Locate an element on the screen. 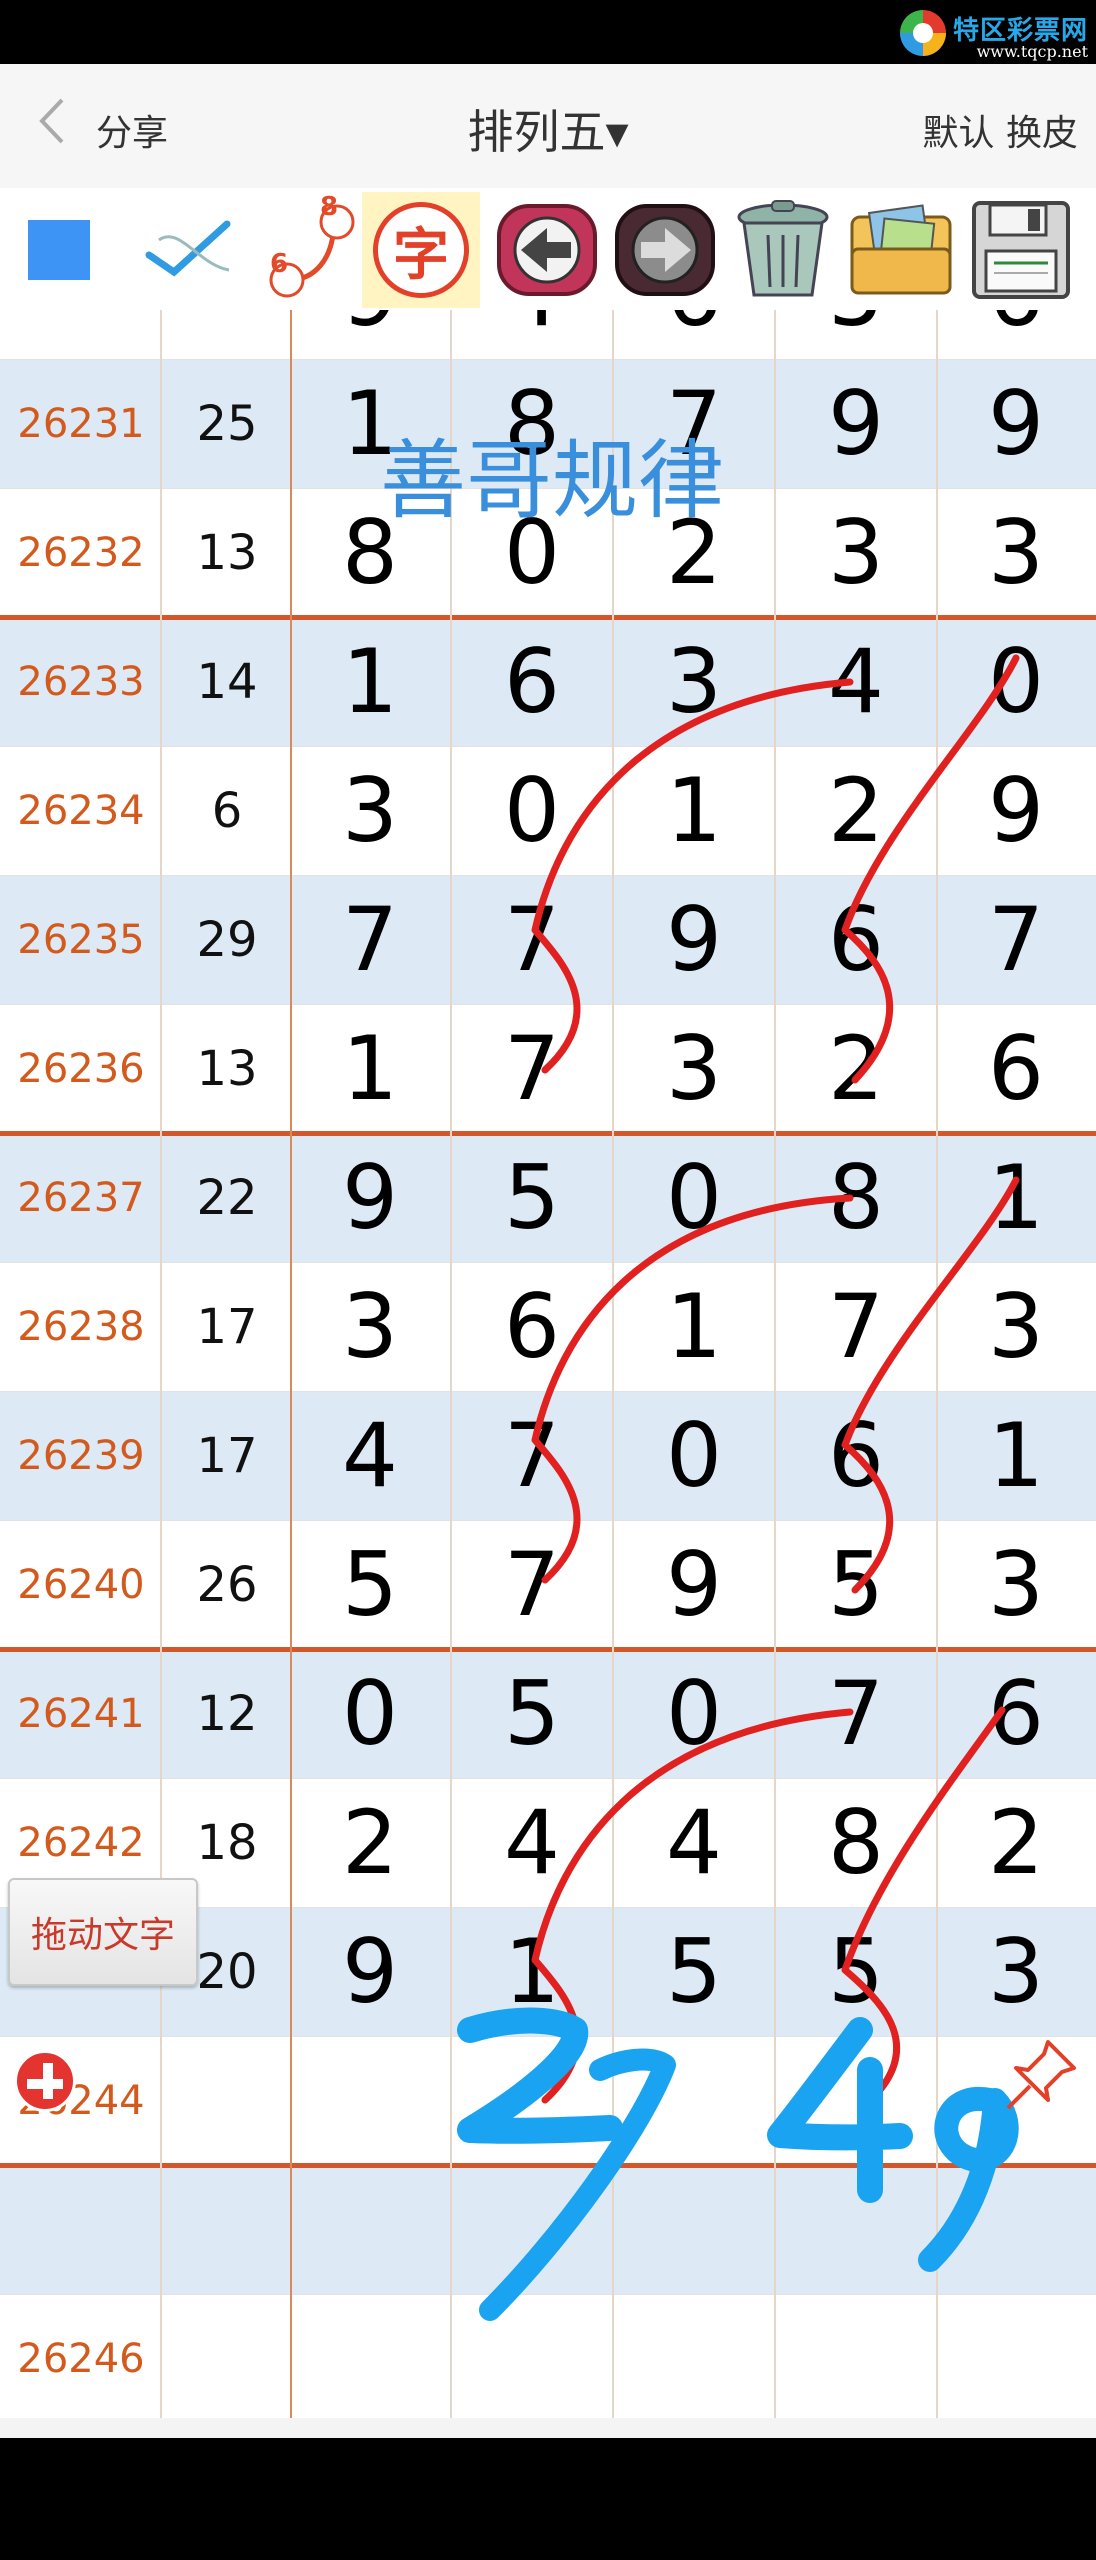 This screenshot has height=2560, width=1096. trash-button is located at coordinates (783, 250).